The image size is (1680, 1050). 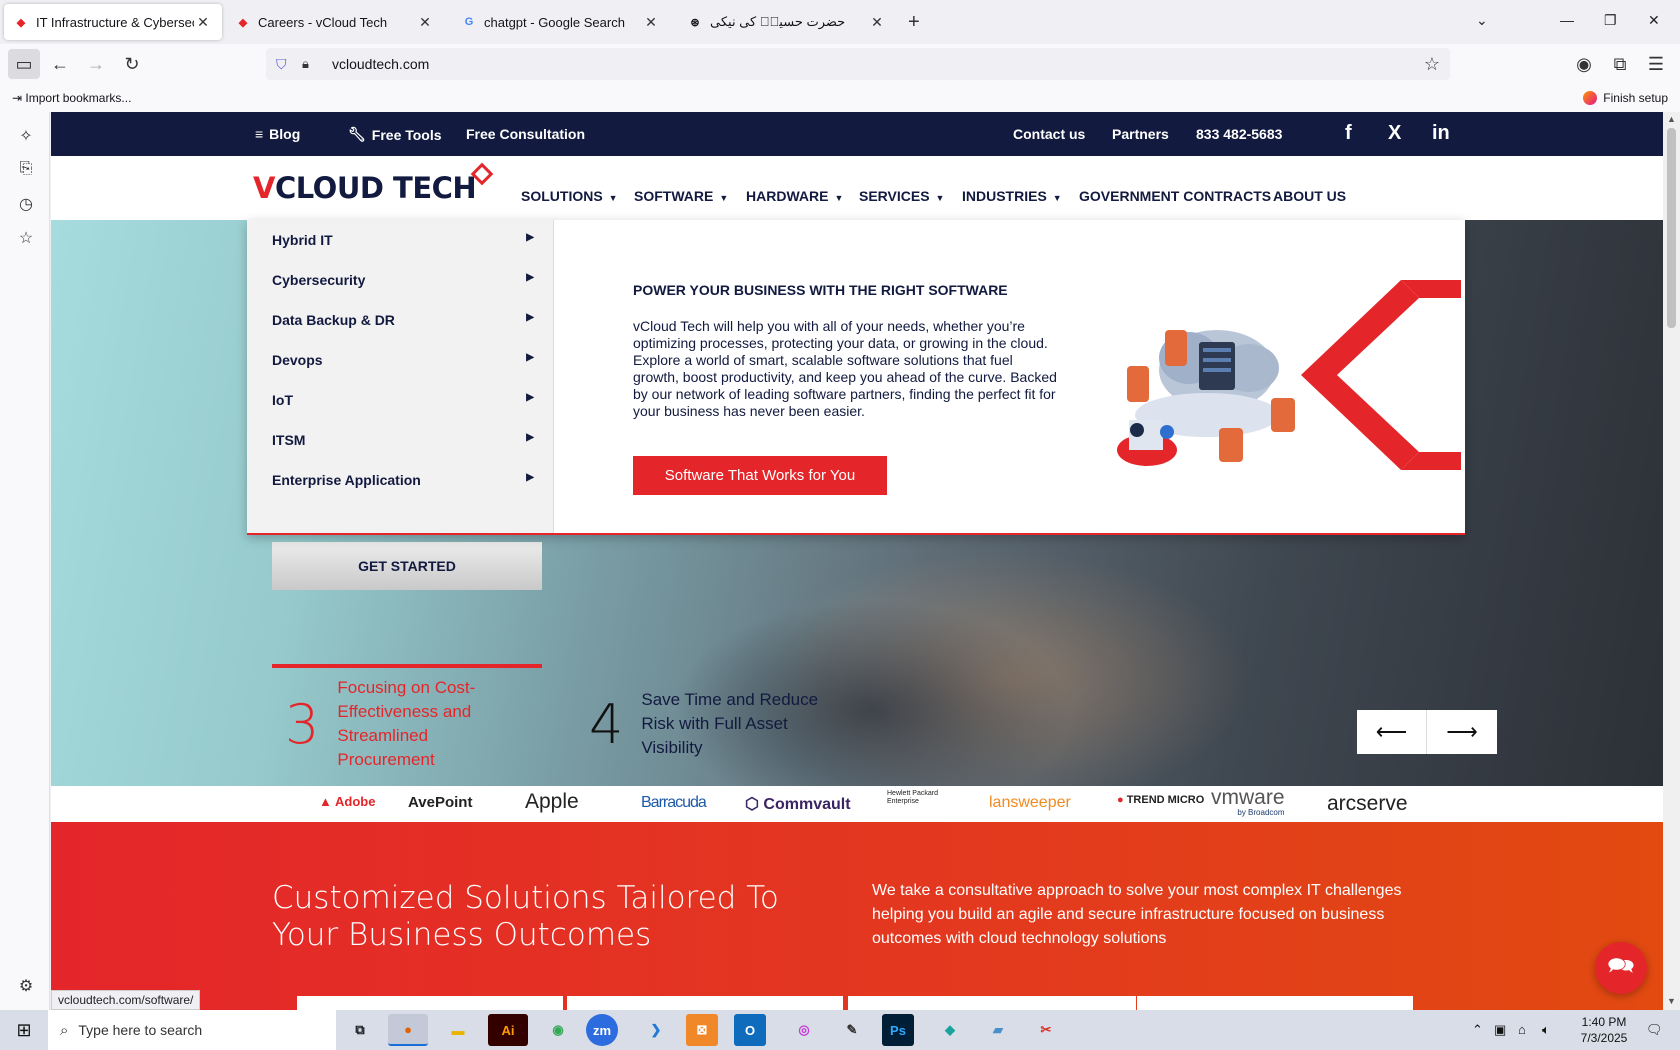 What do you see at coordinates (794, 196) in the screenshot?
I see `nav-hardware: HARDWARE ▼` at bounding box center [794, 196].